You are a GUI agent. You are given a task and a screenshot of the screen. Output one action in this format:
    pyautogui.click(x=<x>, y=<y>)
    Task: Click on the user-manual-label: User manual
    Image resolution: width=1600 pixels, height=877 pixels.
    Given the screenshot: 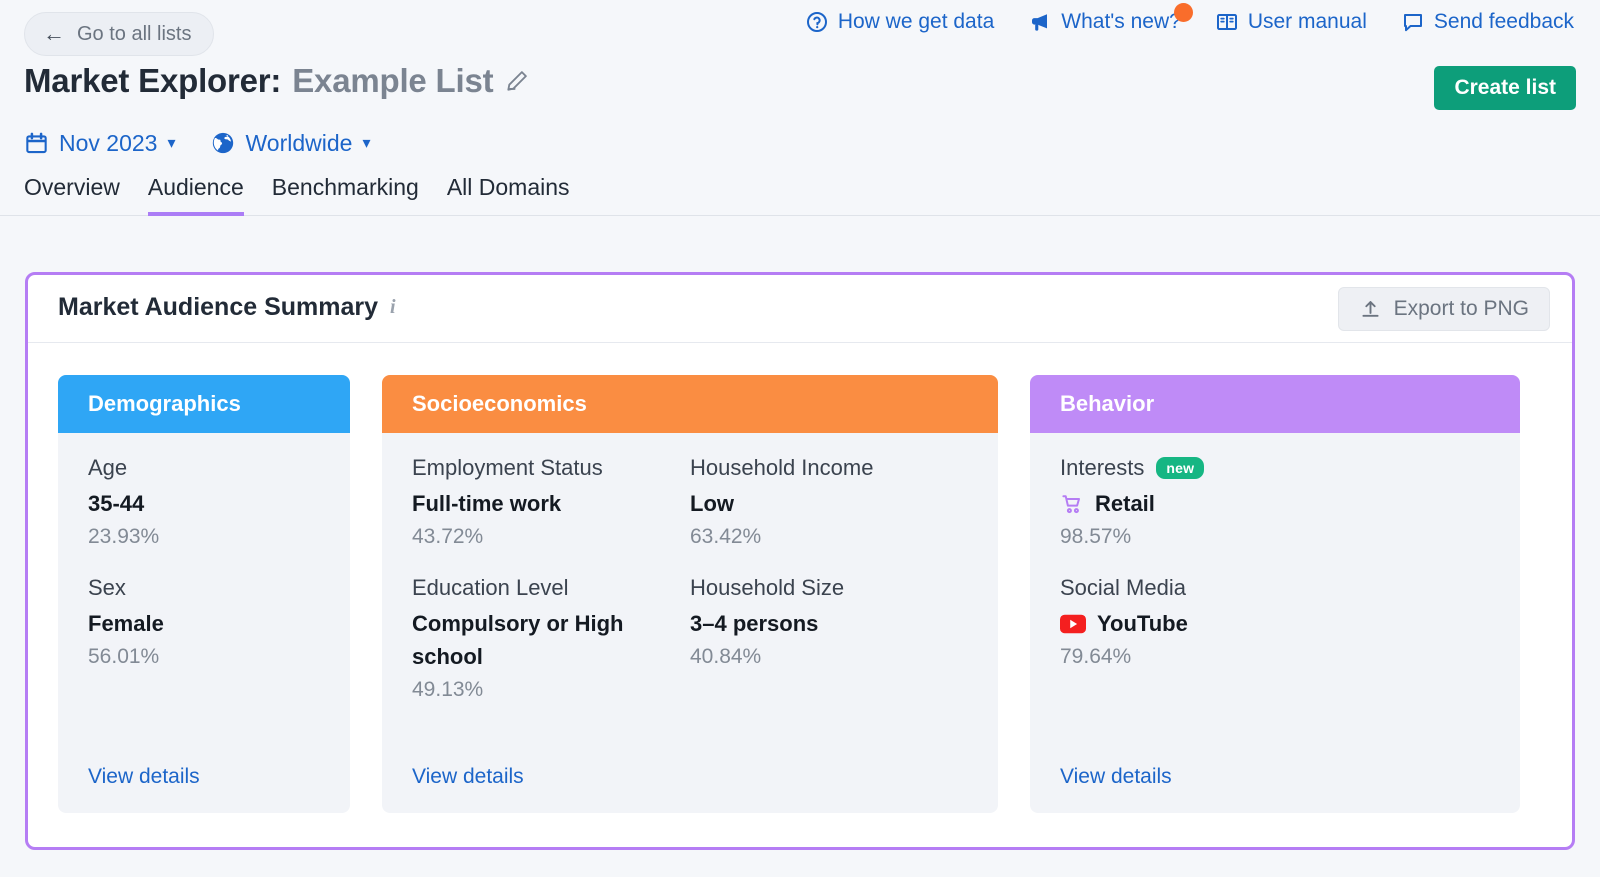 What is the action you would take?
    pyautogui.click(x=1307, y=21)
    